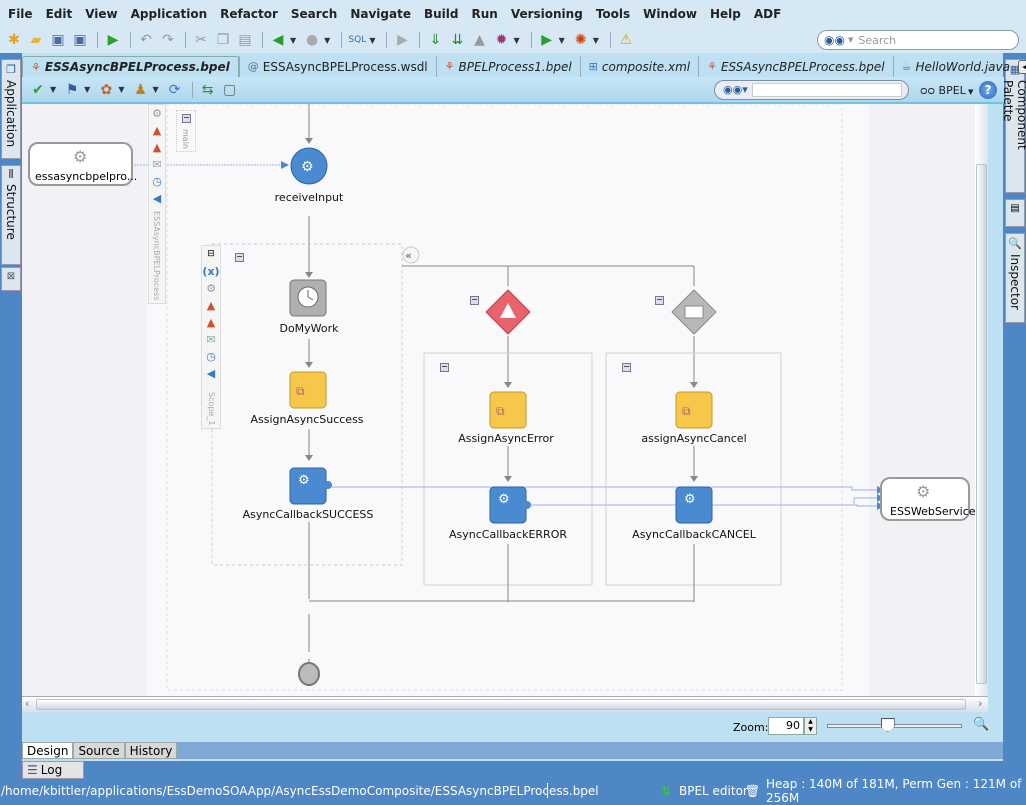  I want to click on zoom-spinner: ▲ ▼, so click(810, 726).